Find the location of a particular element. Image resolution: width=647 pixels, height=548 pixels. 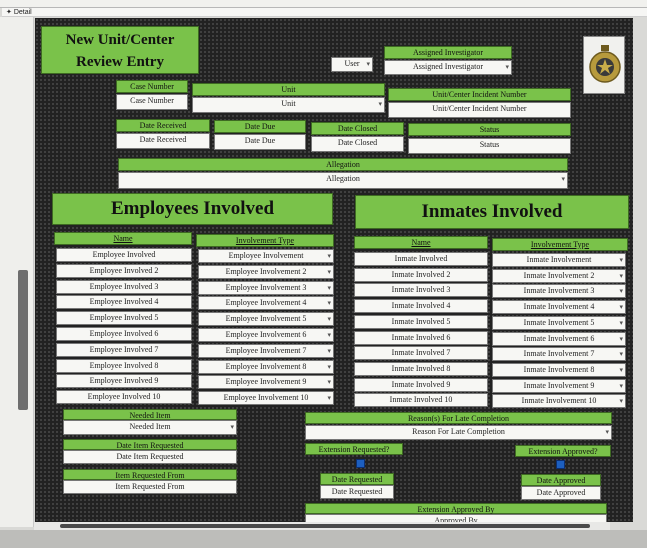

reason-dropdown: Reason For Late Completion ▾ is located at coordinates (458, 432).